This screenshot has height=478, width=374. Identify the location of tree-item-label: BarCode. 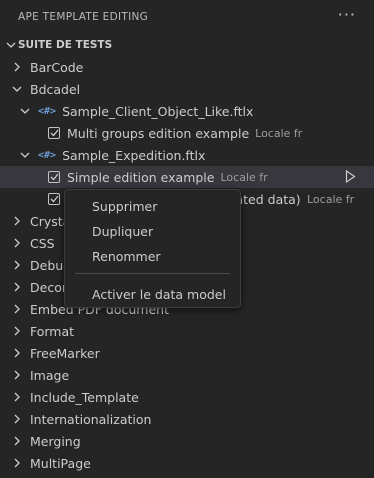
(57, 67).